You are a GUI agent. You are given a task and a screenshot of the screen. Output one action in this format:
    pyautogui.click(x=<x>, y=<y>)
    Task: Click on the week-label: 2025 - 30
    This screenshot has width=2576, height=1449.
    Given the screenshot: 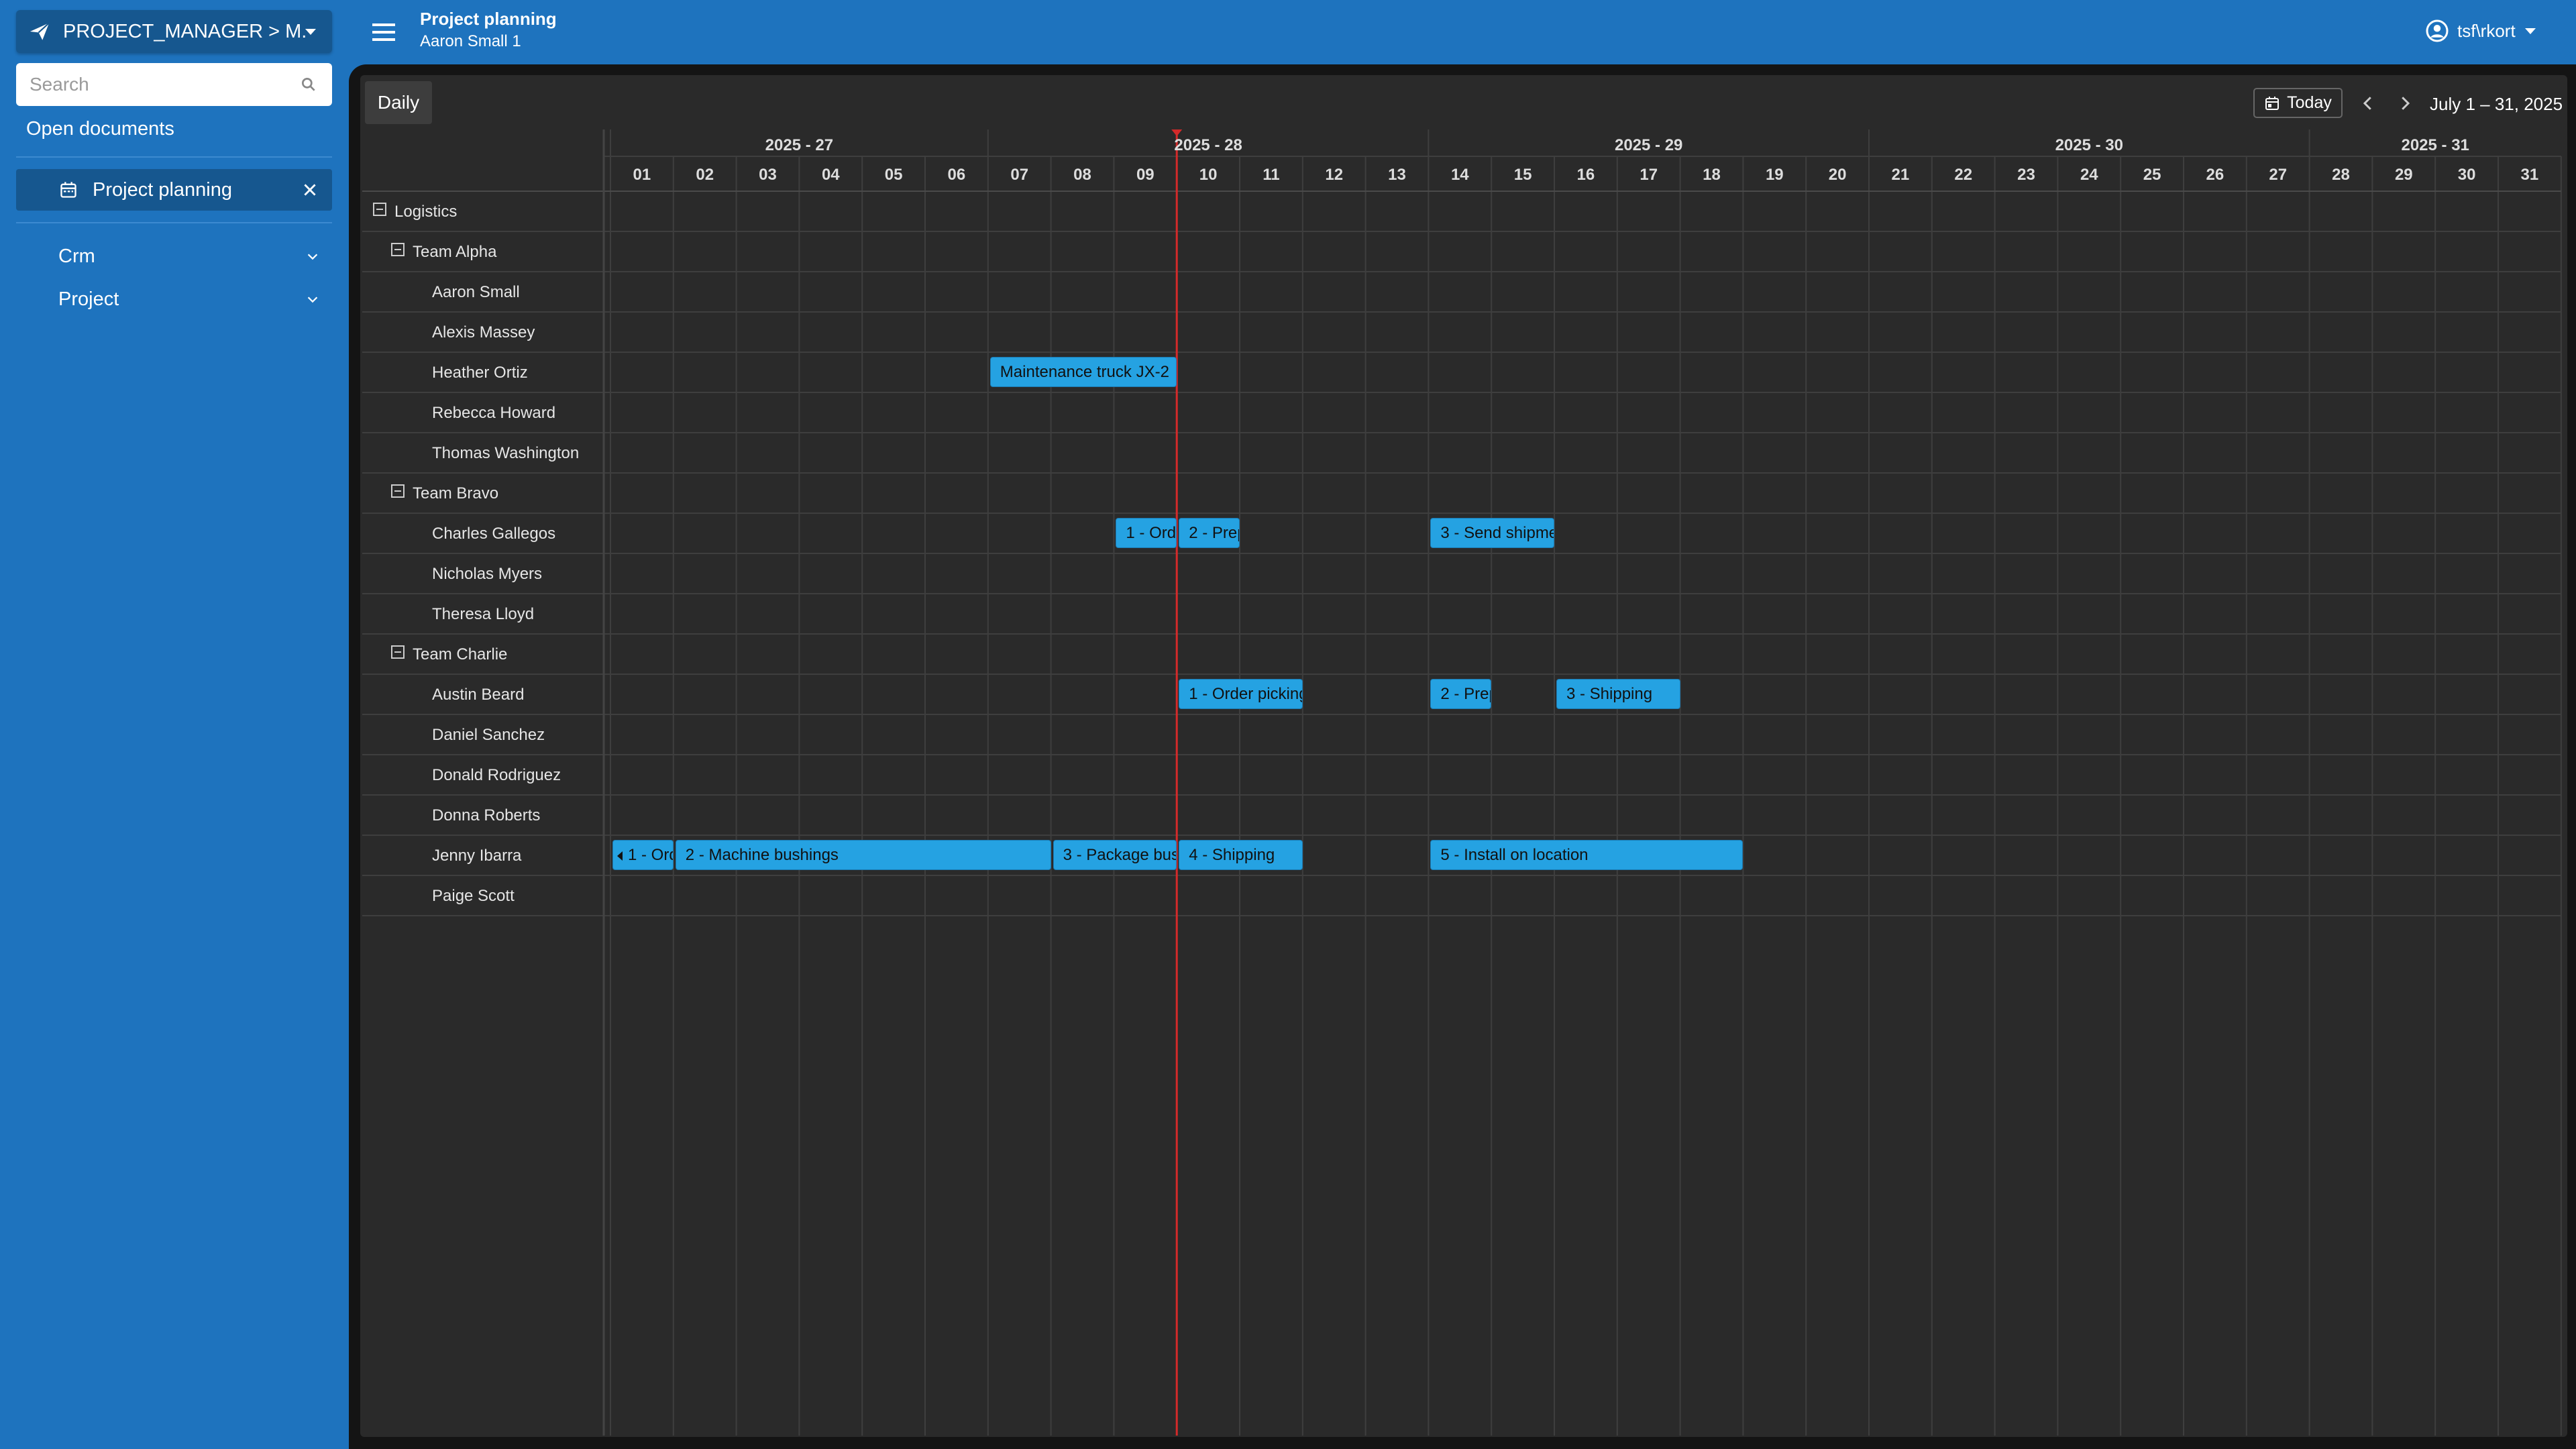 What is the action you would take?
    pyautogui.click(x=2089, y=145)
    